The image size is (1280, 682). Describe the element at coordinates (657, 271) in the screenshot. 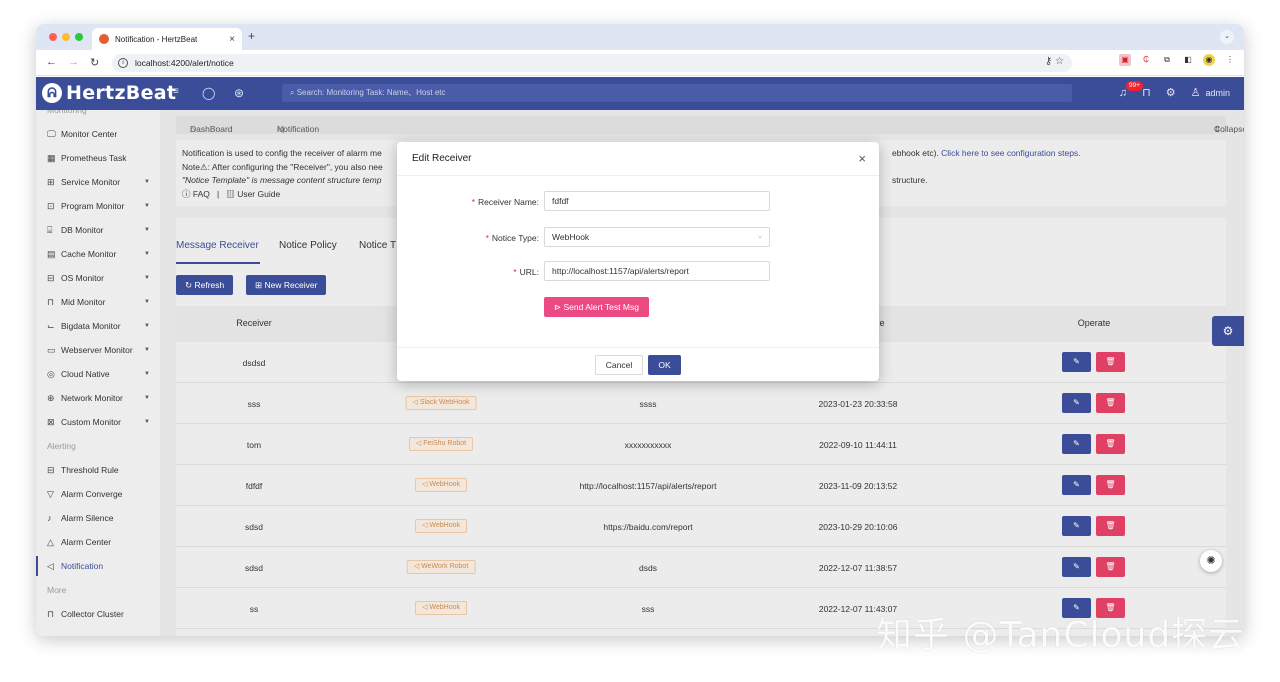

I see `url-input: http://localhost:1157/api/alerts/report` at that location.